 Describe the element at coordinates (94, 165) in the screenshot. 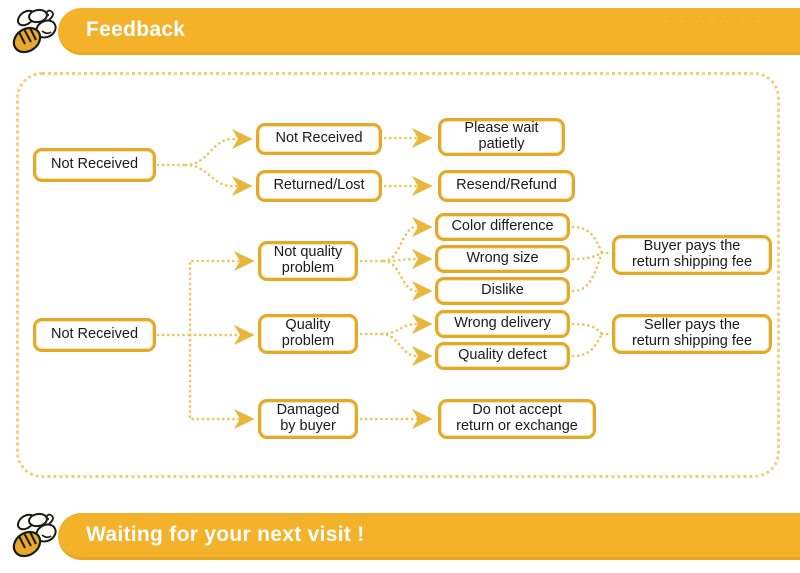

I see `flow-node-root1: Not Received` at that location.